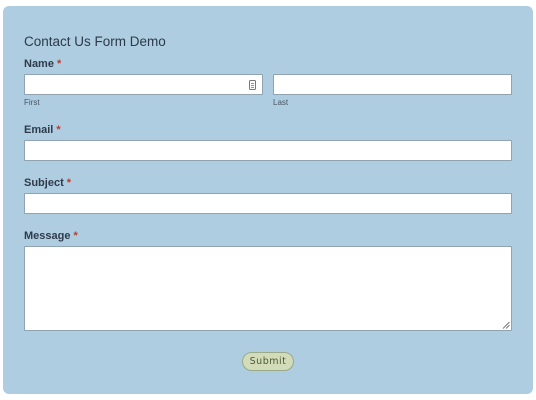 Image resolution: width=536 pixels, height=400 pixels. I want to click on email-label: Email *, so click(42, 130).